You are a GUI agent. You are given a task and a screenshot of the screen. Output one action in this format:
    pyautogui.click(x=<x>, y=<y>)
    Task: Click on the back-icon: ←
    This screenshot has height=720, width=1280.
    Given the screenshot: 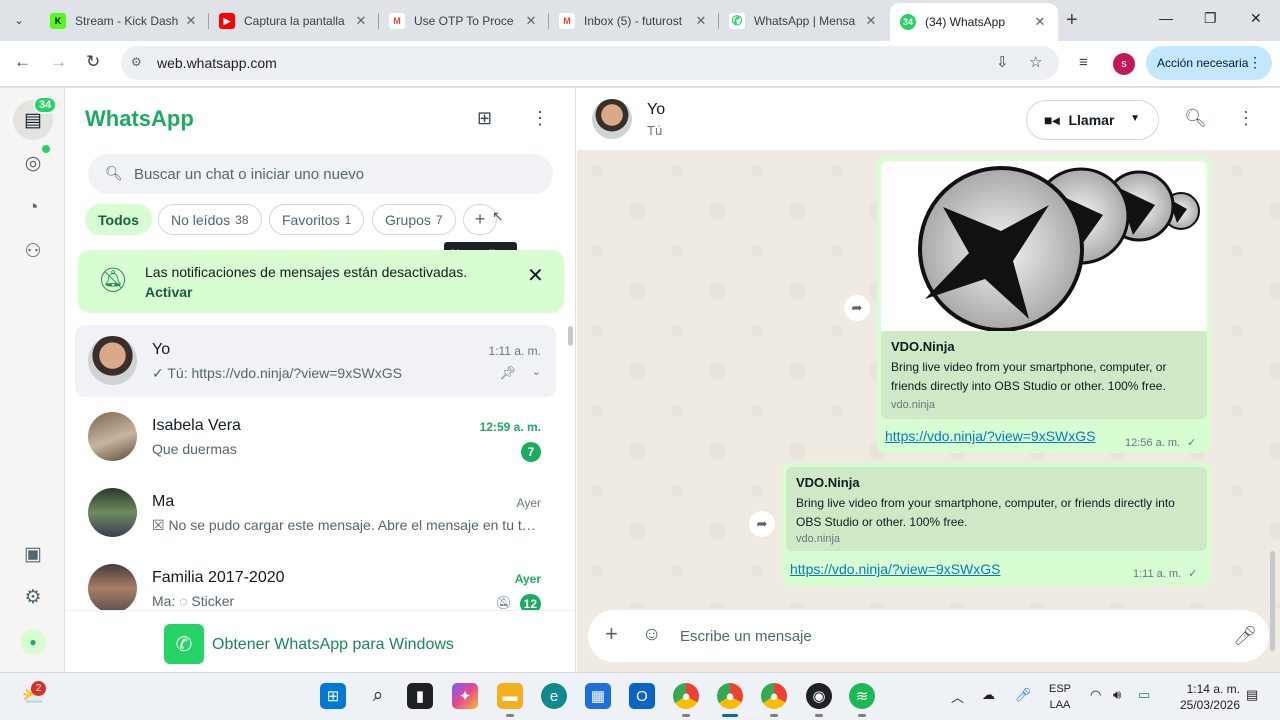 What is the action you would take?
    pyautogui.click(x=22, y=62)
    